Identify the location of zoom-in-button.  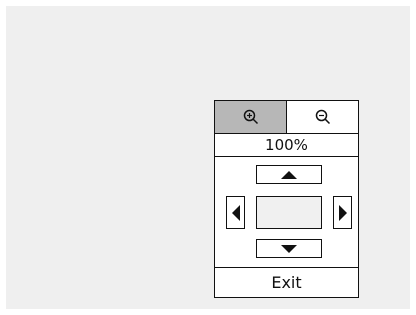
(251, 117).